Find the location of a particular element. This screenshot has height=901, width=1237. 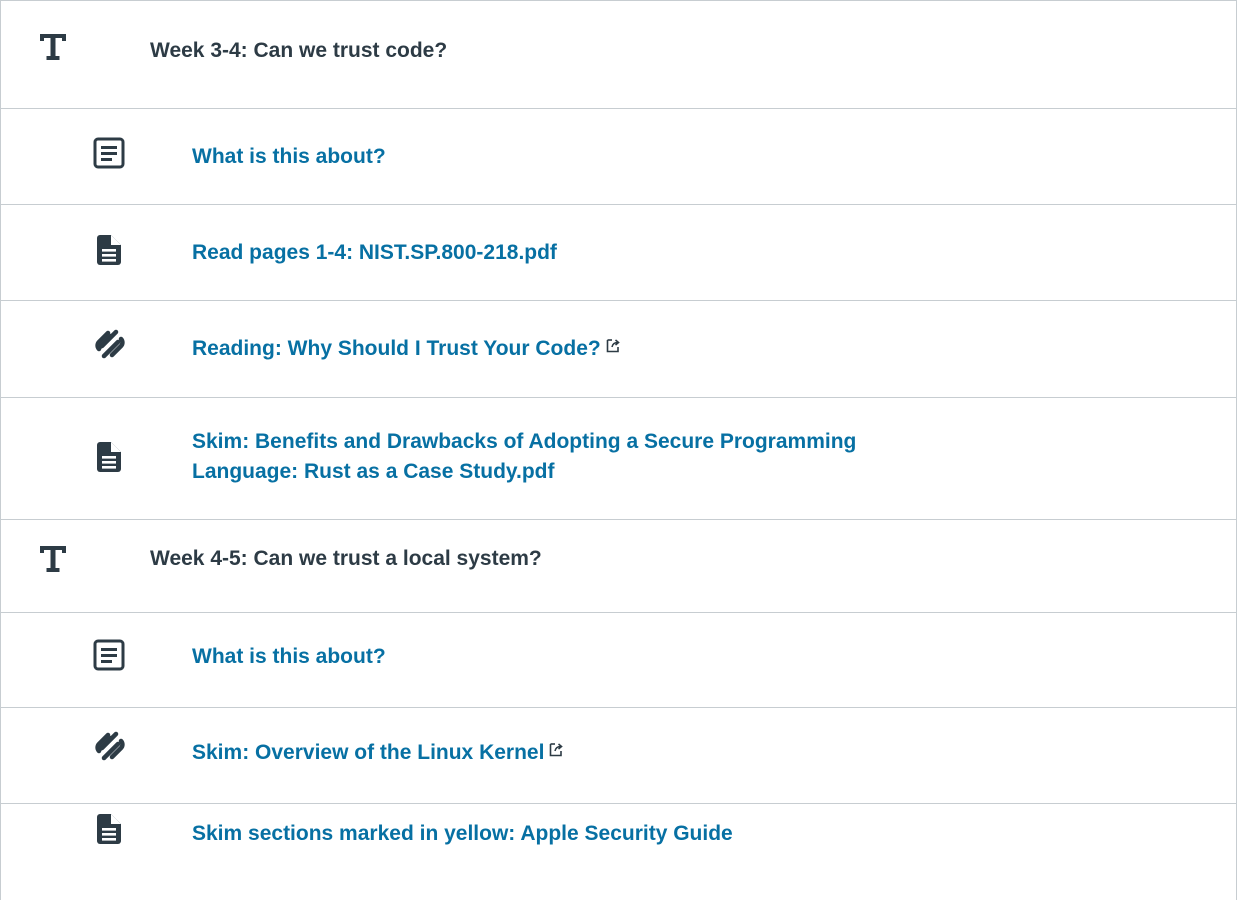

module-header-title: Week 4-5: Can we trust a local system? is located at coordinates (346, 558).